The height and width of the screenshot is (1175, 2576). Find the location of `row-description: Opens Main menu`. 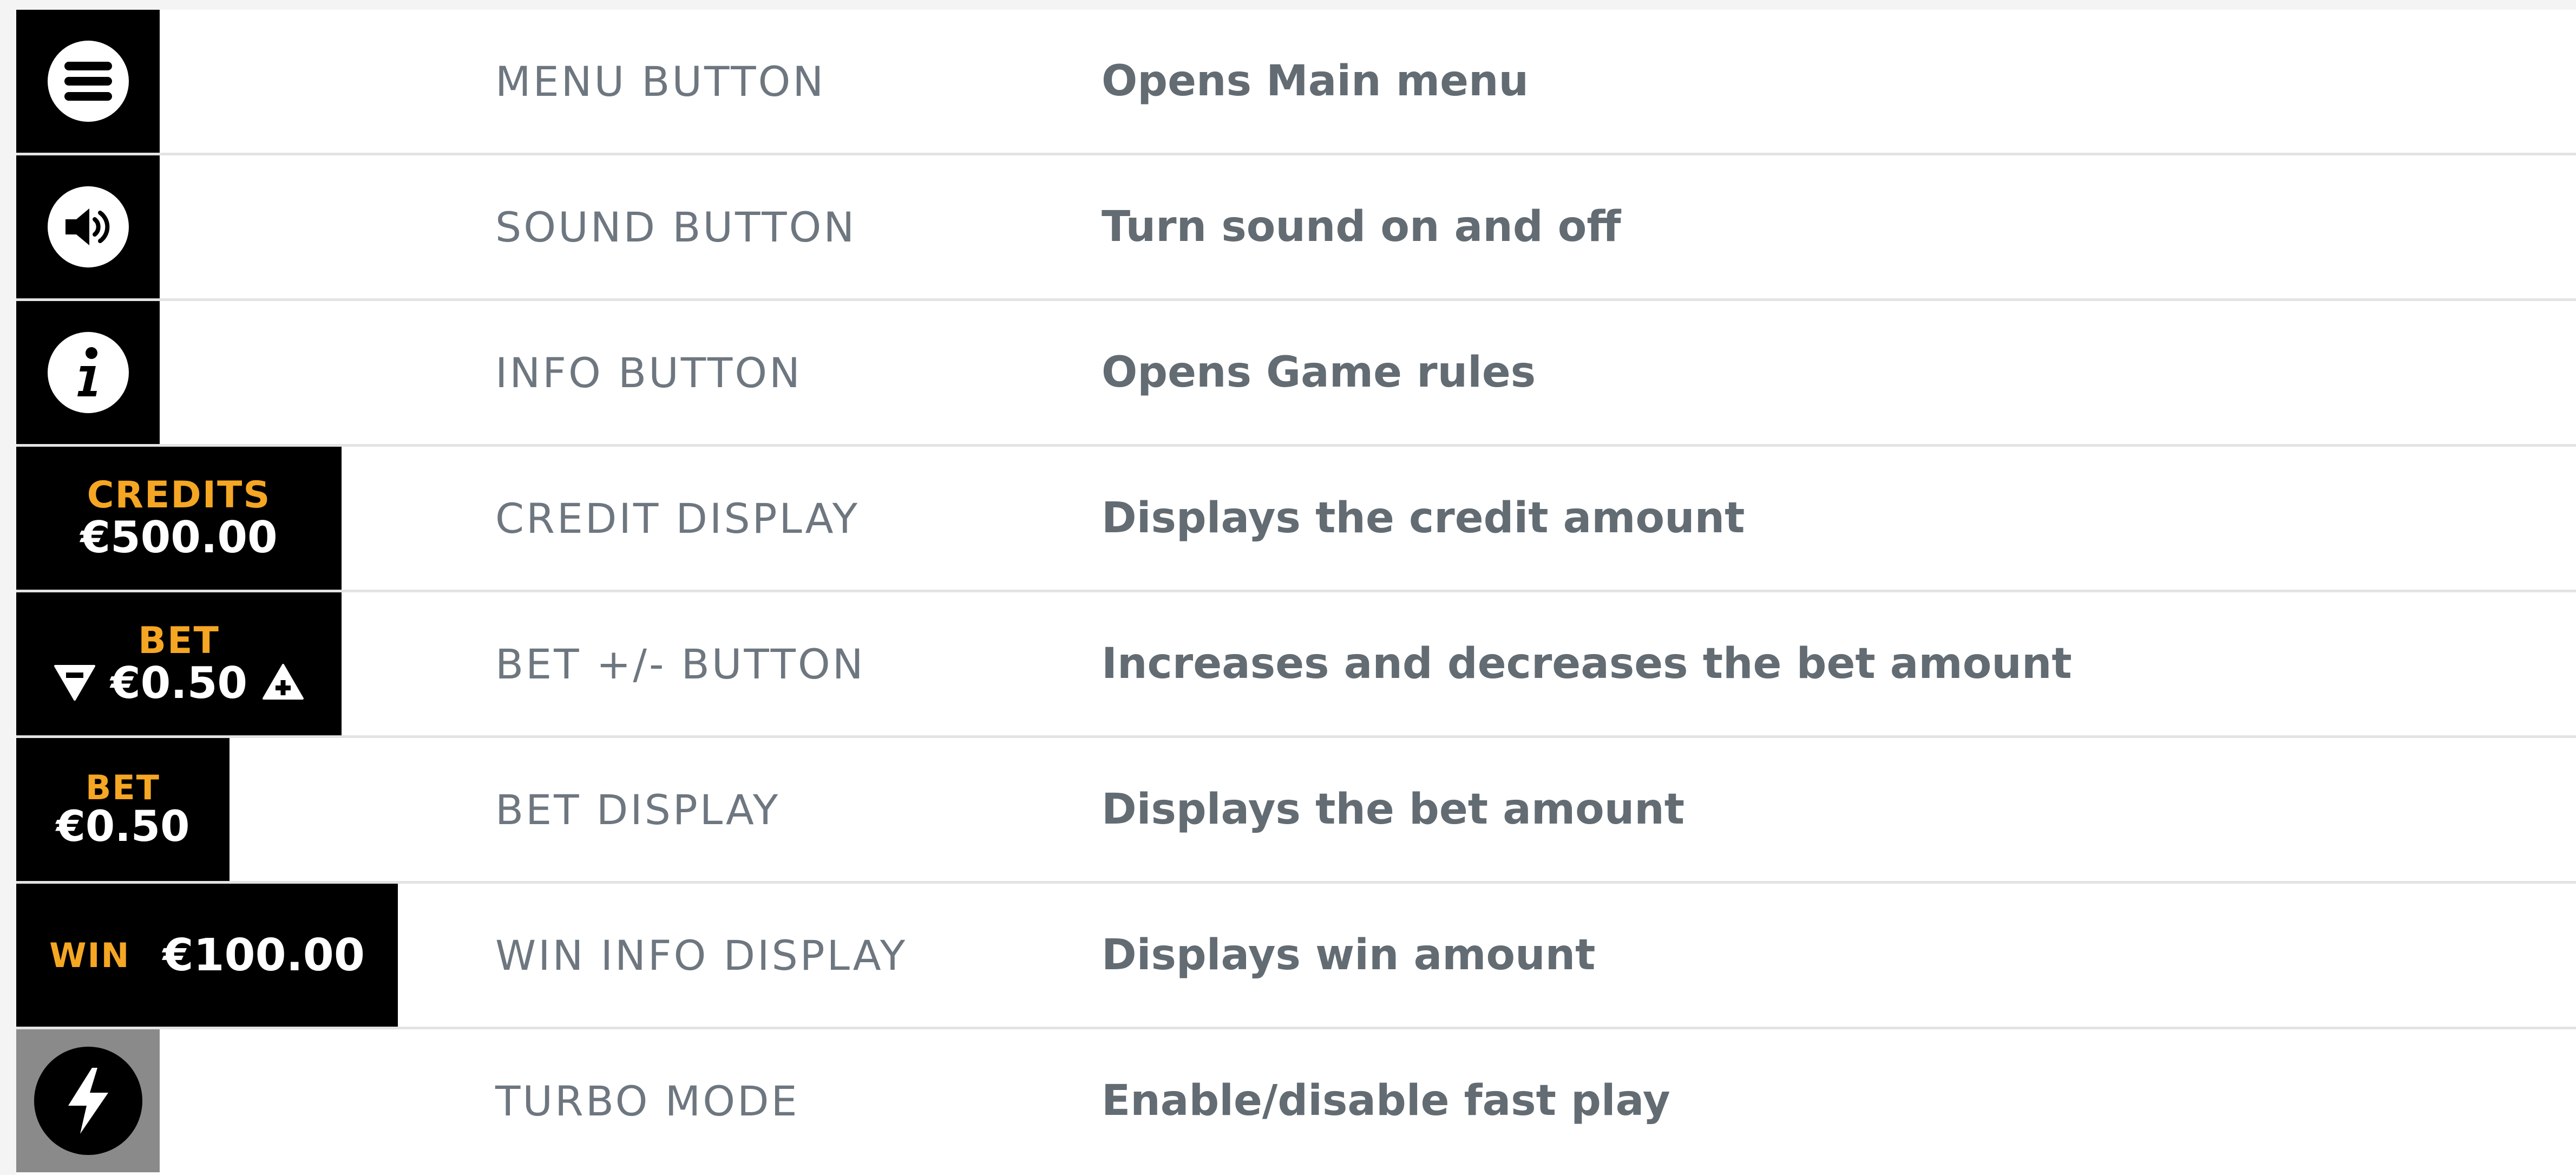

row-description: Opens Main menu is located at coordinates (1315, 81).